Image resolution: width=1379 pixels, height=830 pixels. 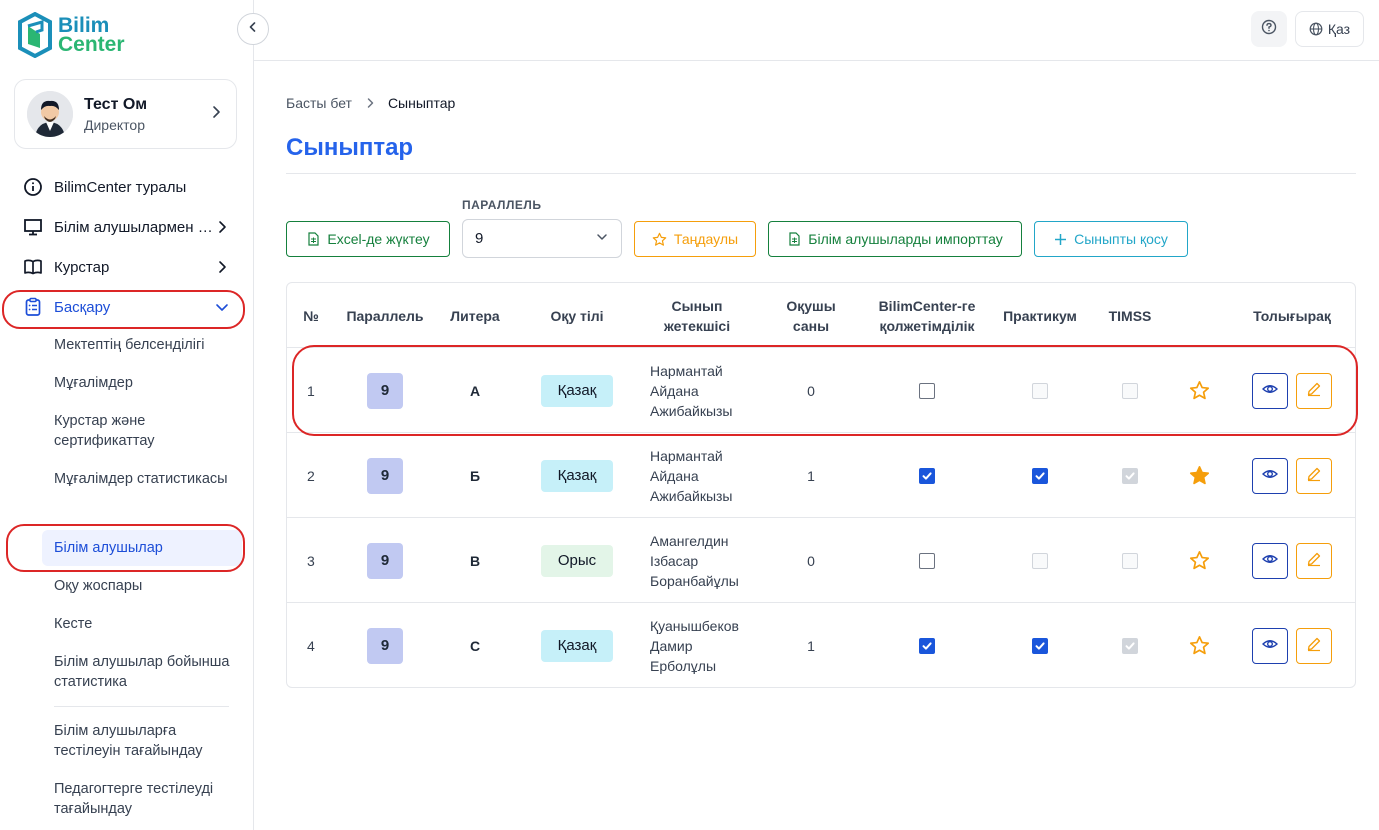 I want to click on user-profile-card: Тест Ом Директор, so click(x=125, y=114).